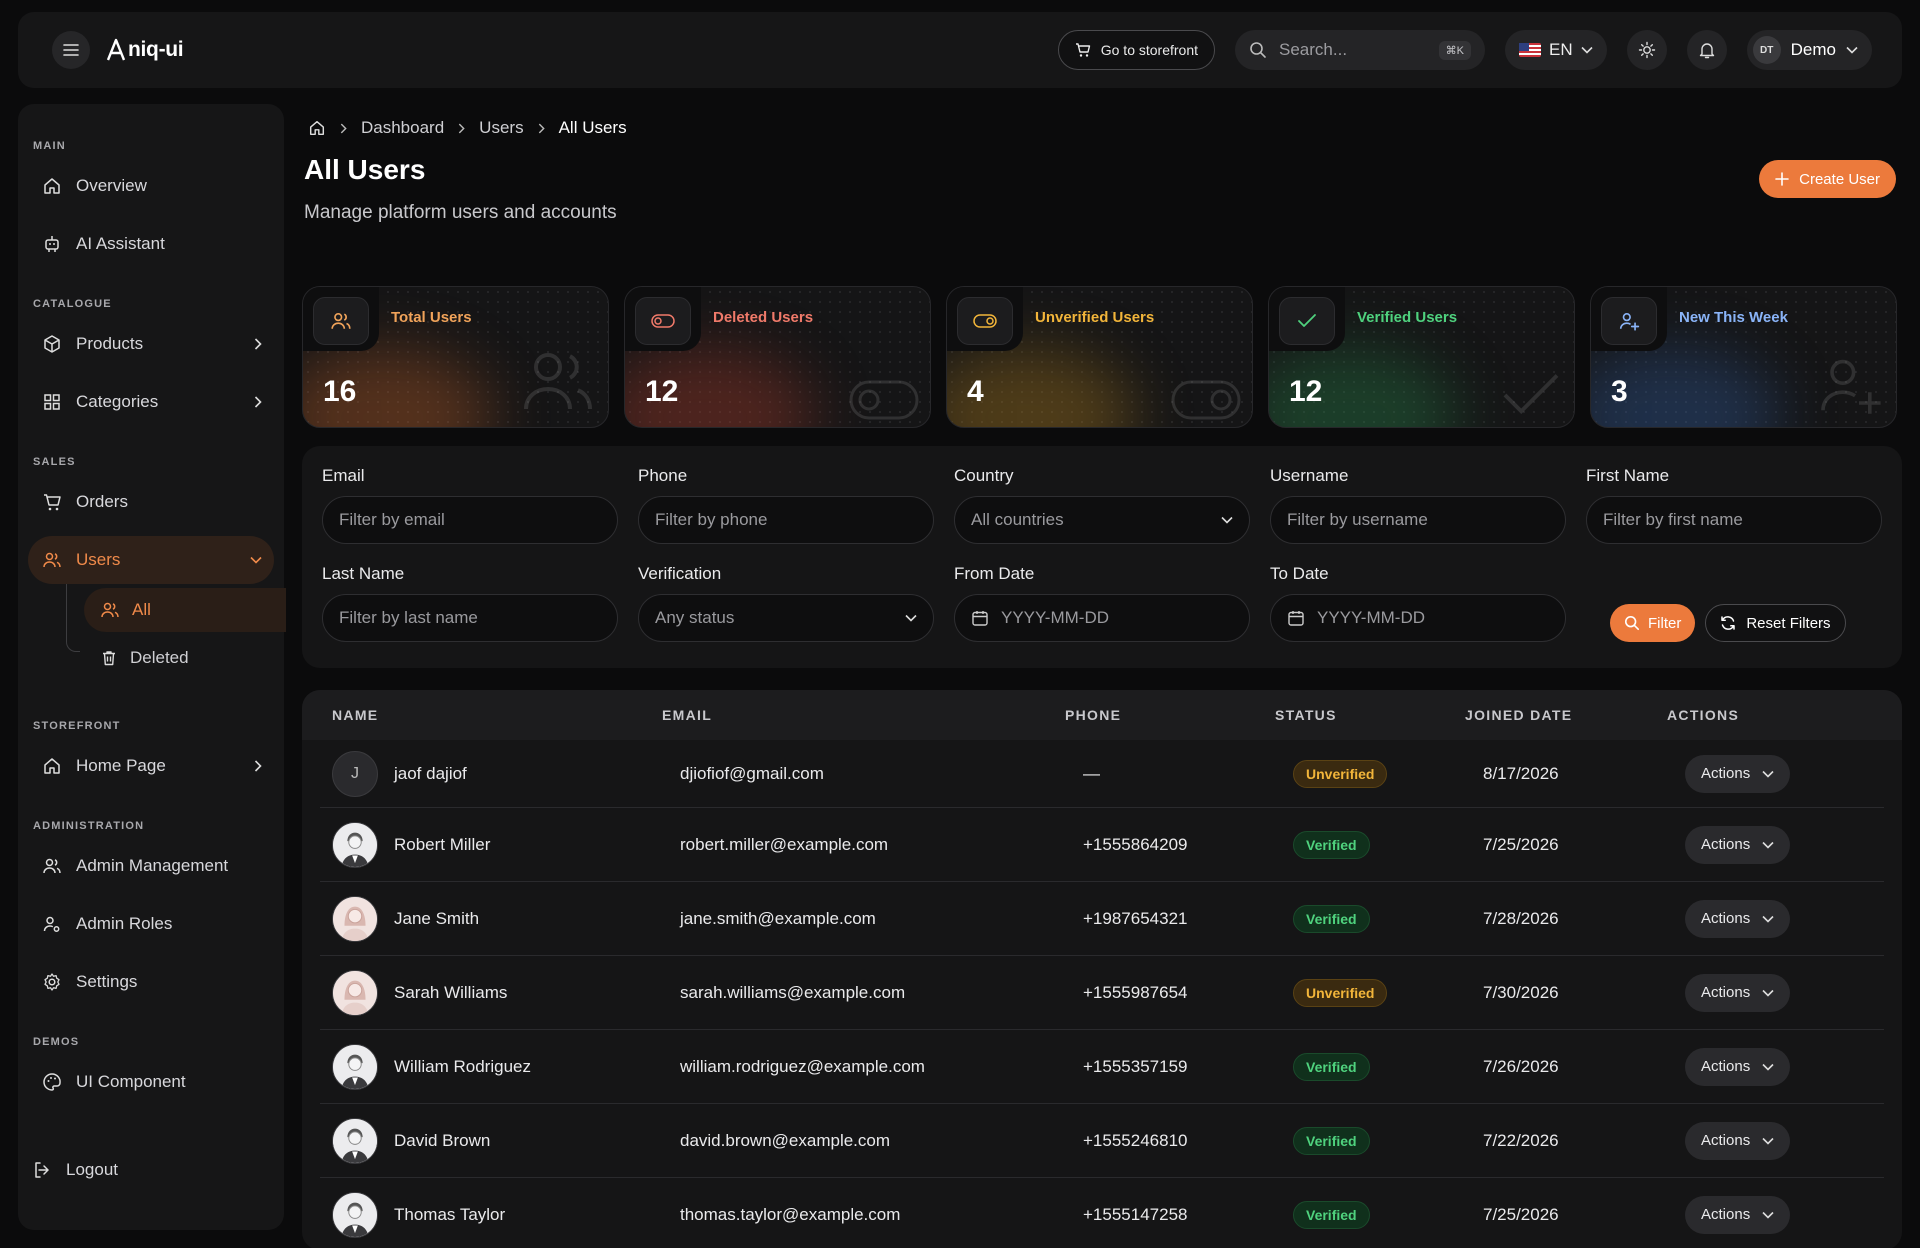  Describe the element at coordinates (501, 128) in the screenshot. I see `breadcrumb-users: Users` at that location.